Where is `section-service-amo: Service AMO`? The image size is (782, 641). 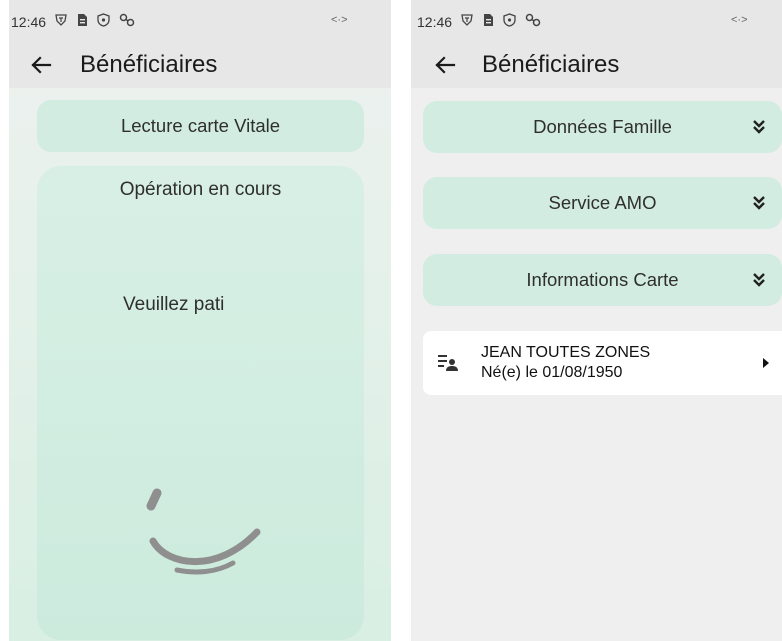
section-service-amo: Service AMO is located at coordinates (602, 203).